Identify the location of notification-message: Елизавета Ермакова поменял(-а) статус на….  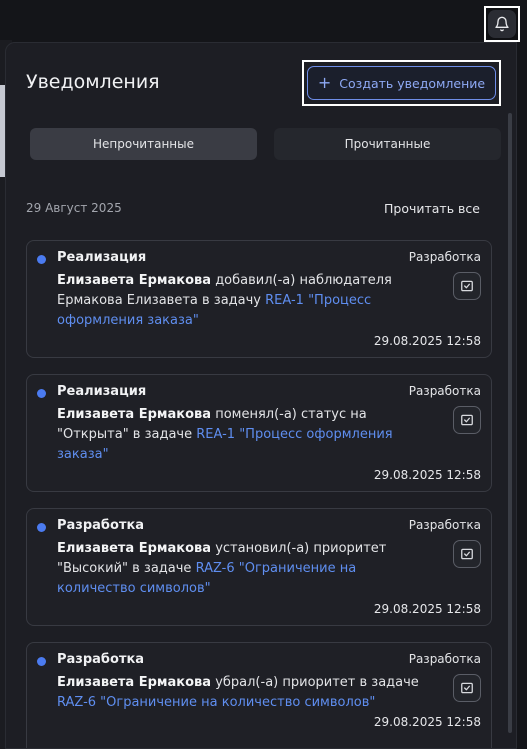
(243, 435).